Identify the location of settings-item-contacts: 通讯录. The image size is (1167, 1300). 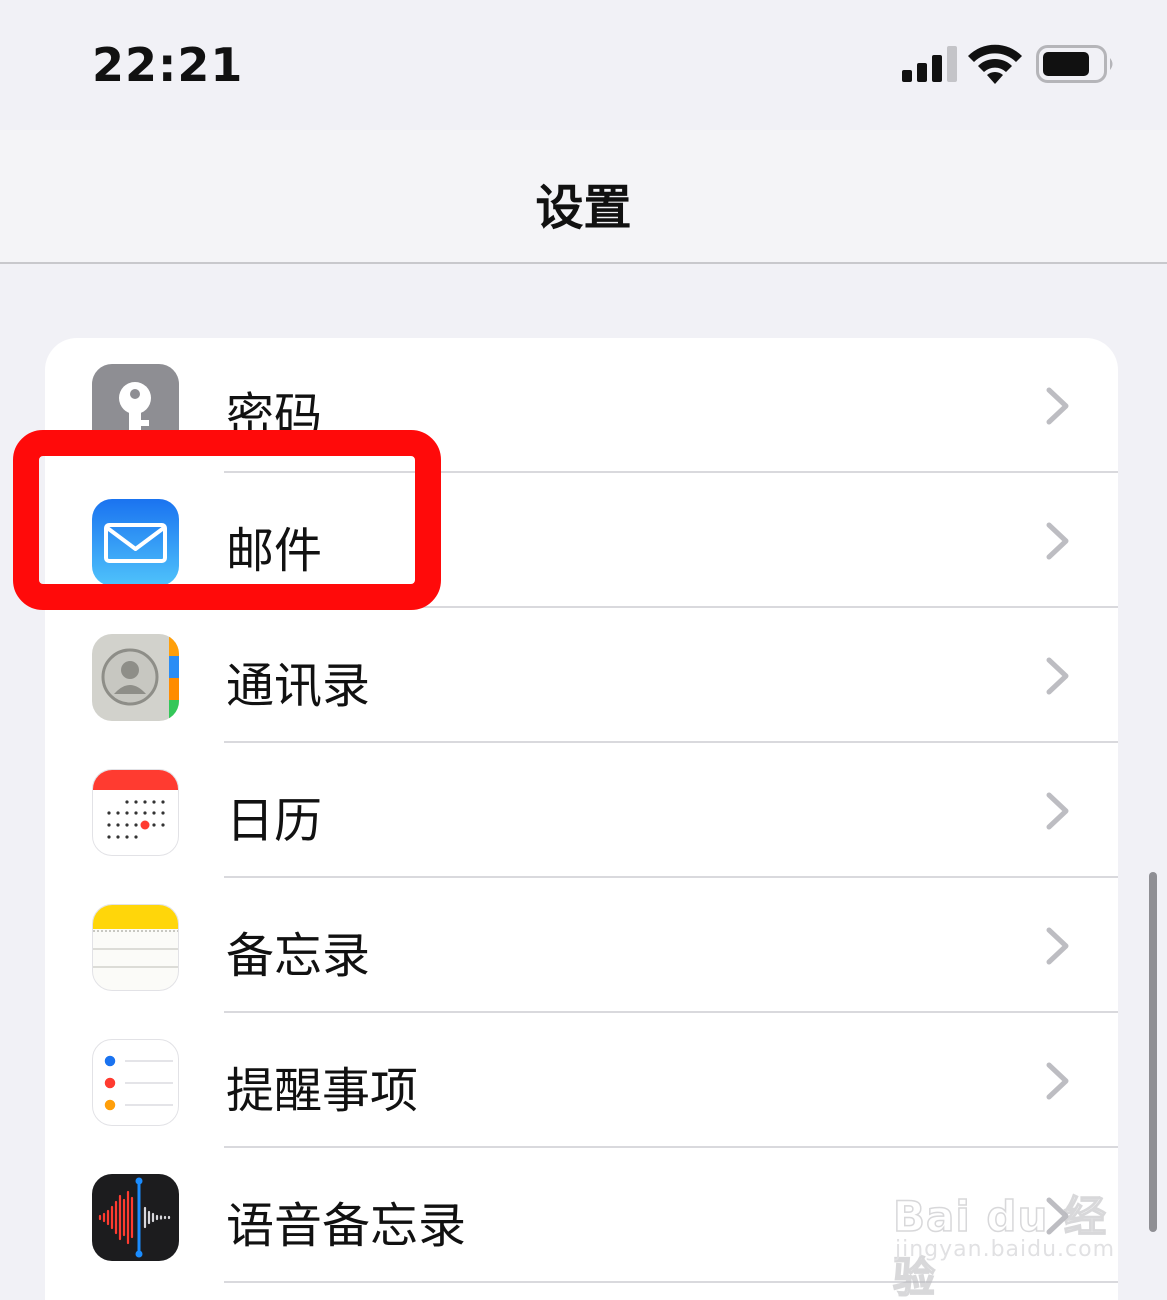
(581, 675).